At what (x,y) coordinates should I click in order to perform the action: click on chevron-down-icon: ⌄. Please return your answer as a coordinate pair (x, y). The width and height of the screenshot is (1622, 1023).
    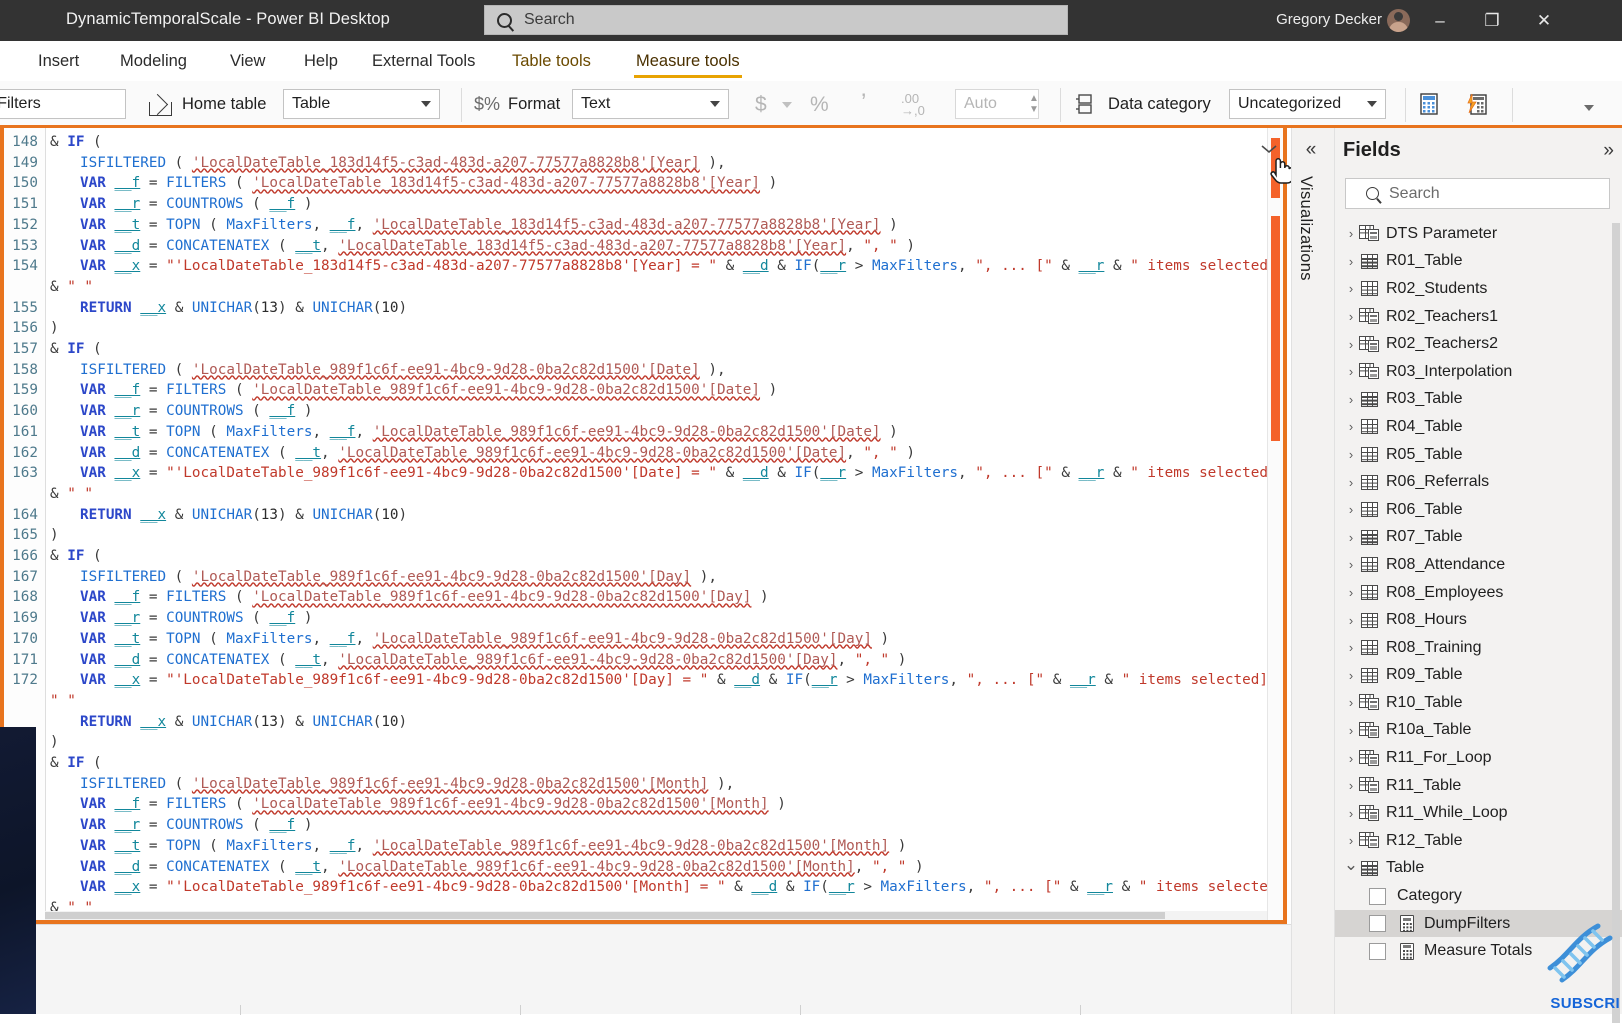
    Looking at the image, I should click on (1351, 865).